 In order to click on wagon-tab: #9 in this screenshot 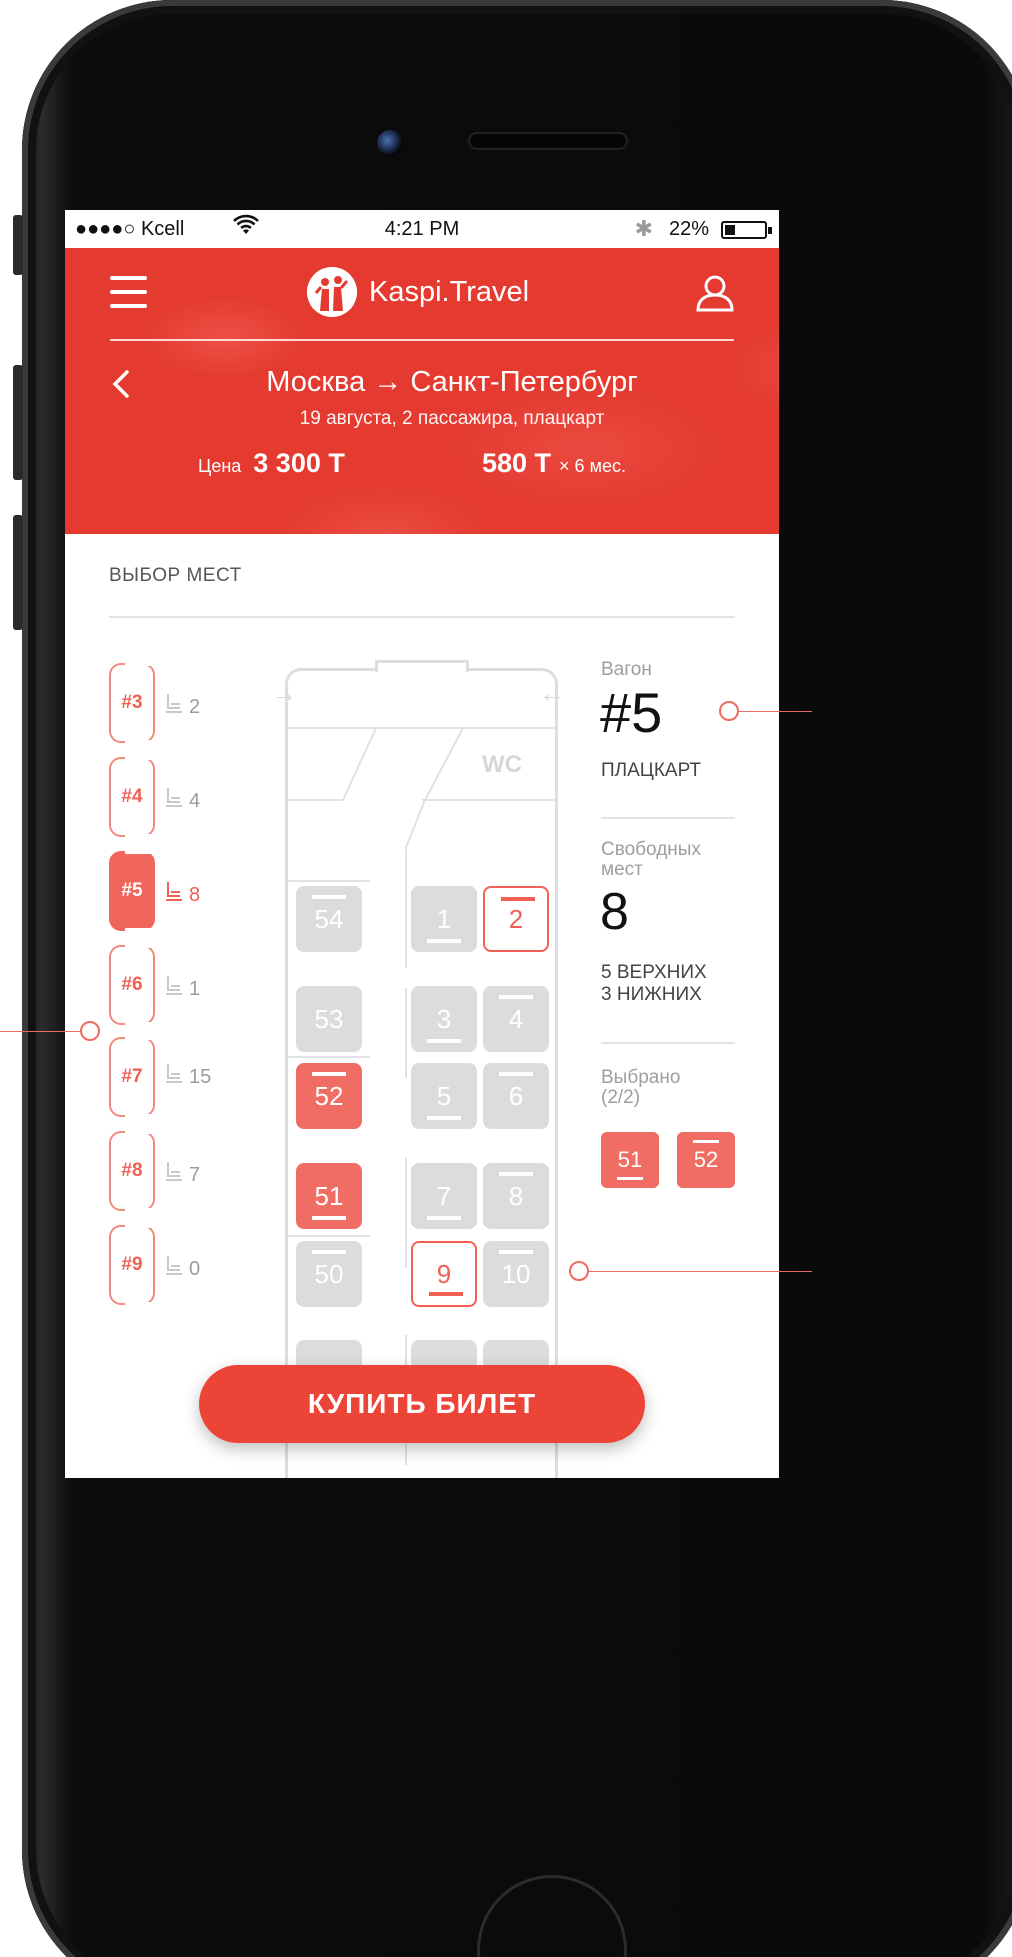, I will do `click(132, 1265)`.